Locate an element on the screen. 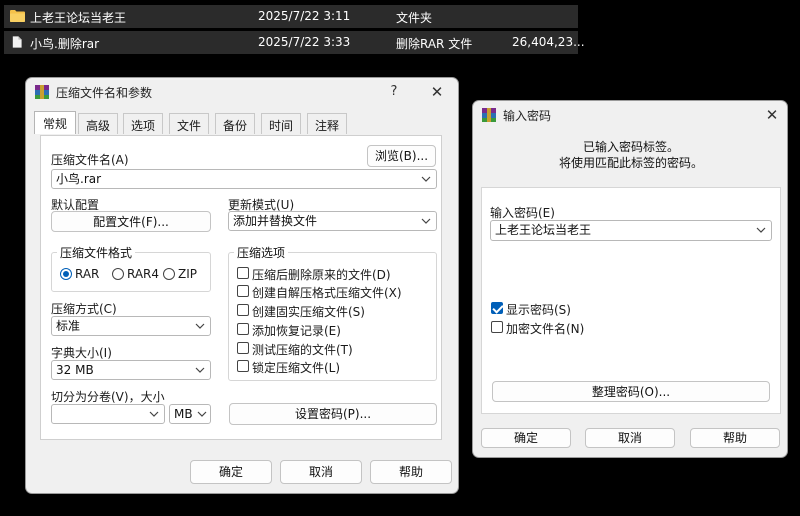 The height and width of the screenshot is (516, 800). split-label: 切分为分卷(V)，大小 is located at coordinates (108, 397).